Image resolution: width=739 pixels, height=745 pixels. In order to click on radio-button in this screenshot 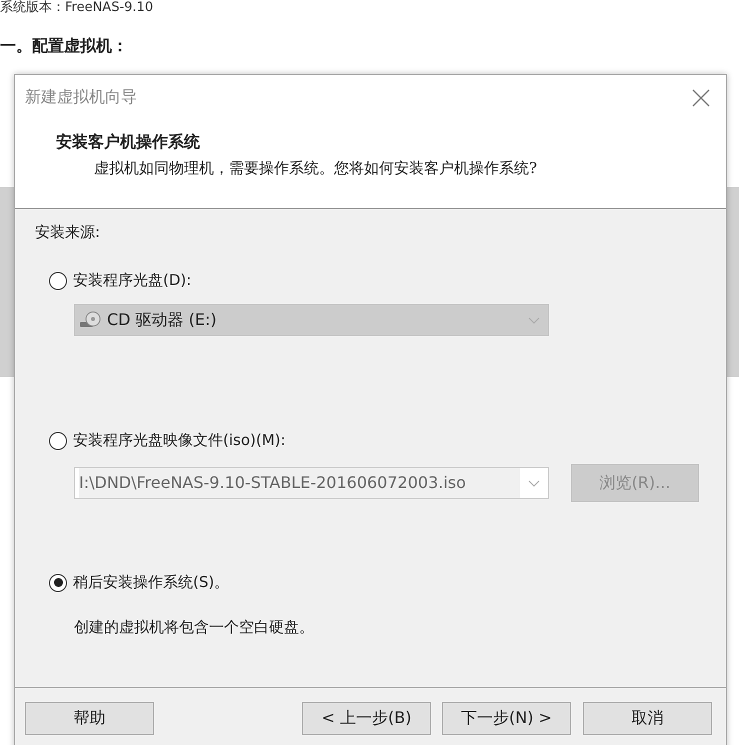, I will do `click(58, 583)`.